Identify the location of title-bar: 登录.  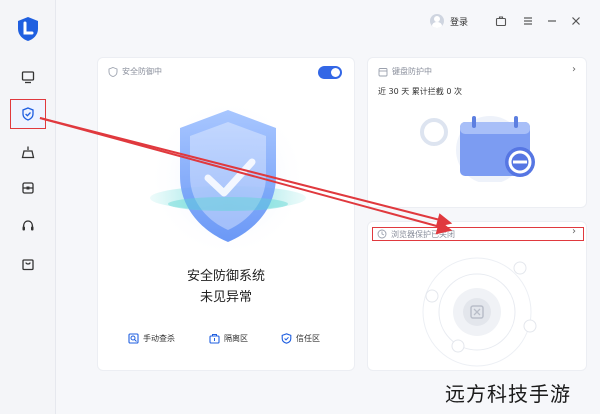
(328, 21).